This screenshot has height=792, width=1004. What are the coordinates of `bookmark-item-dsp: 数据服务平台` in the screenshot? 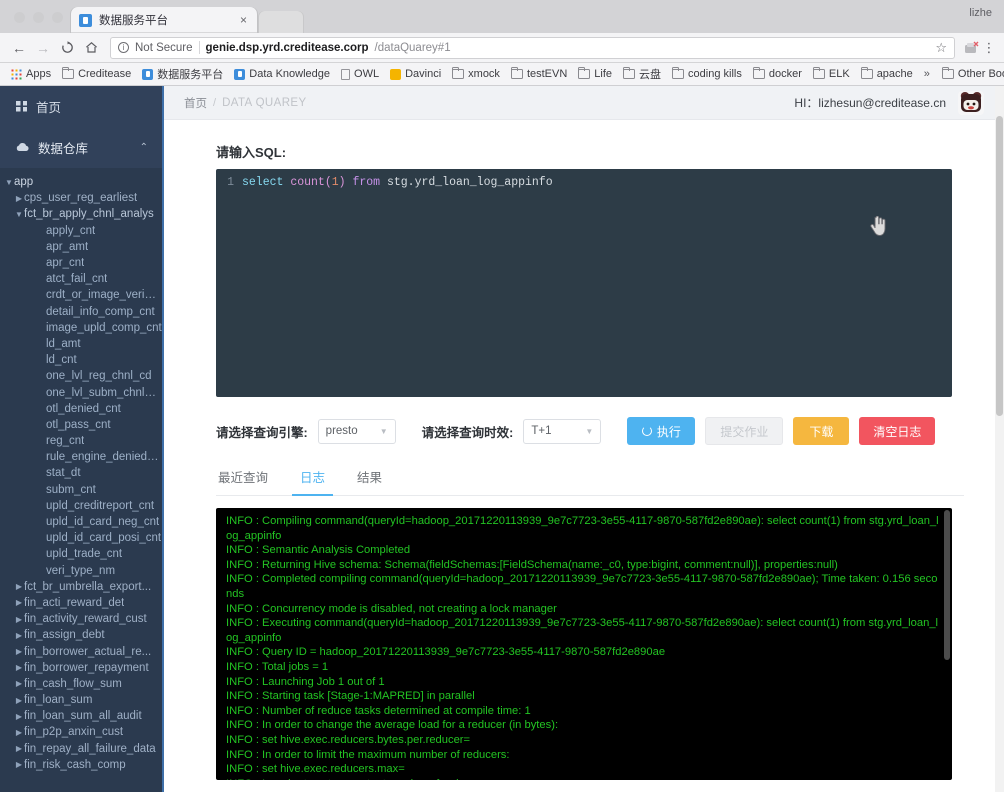 It's located at (182, 74).